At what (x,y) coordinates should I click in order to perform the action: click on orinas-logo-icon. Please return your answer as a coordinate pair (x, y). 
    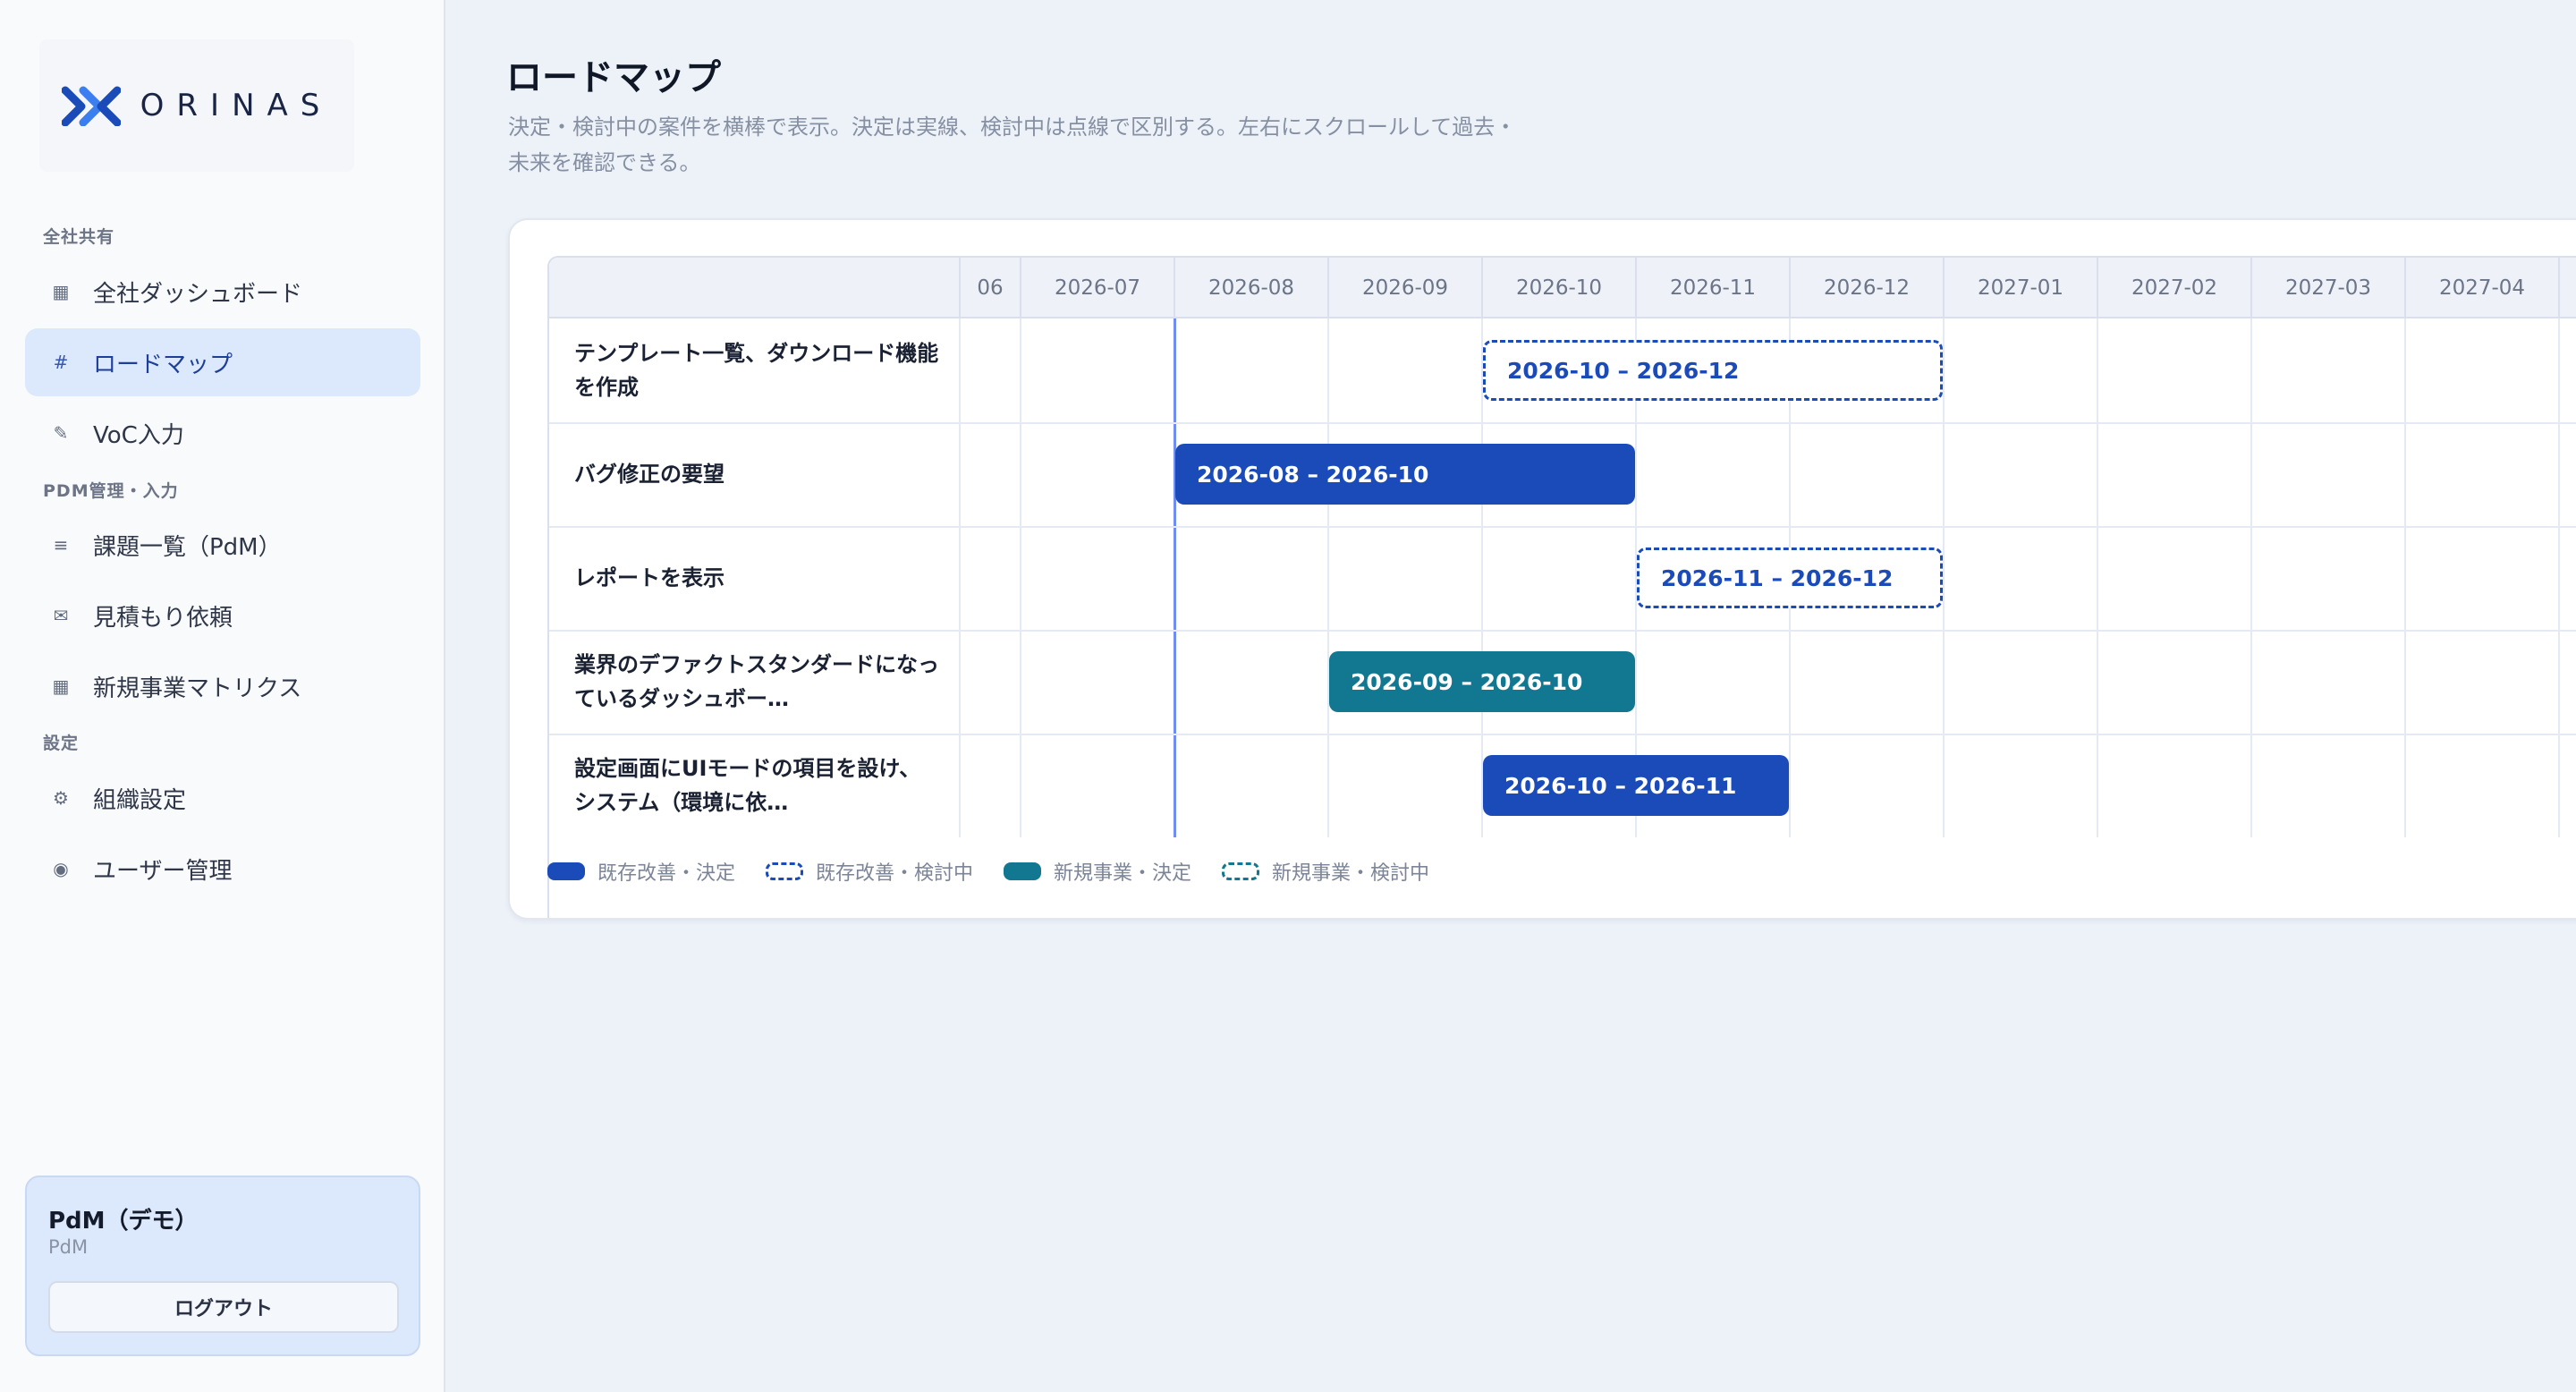
    Looking at the image, I should click on (91, 106).